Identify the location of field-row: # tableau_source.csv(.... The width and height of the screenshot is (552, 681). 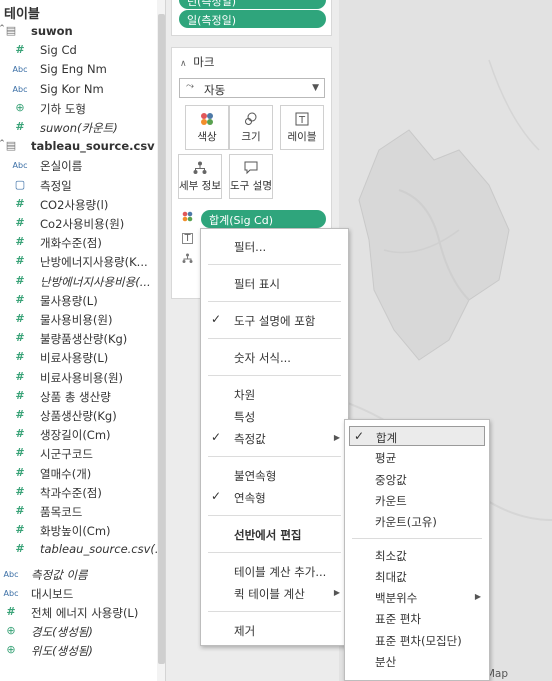
(79, 549).